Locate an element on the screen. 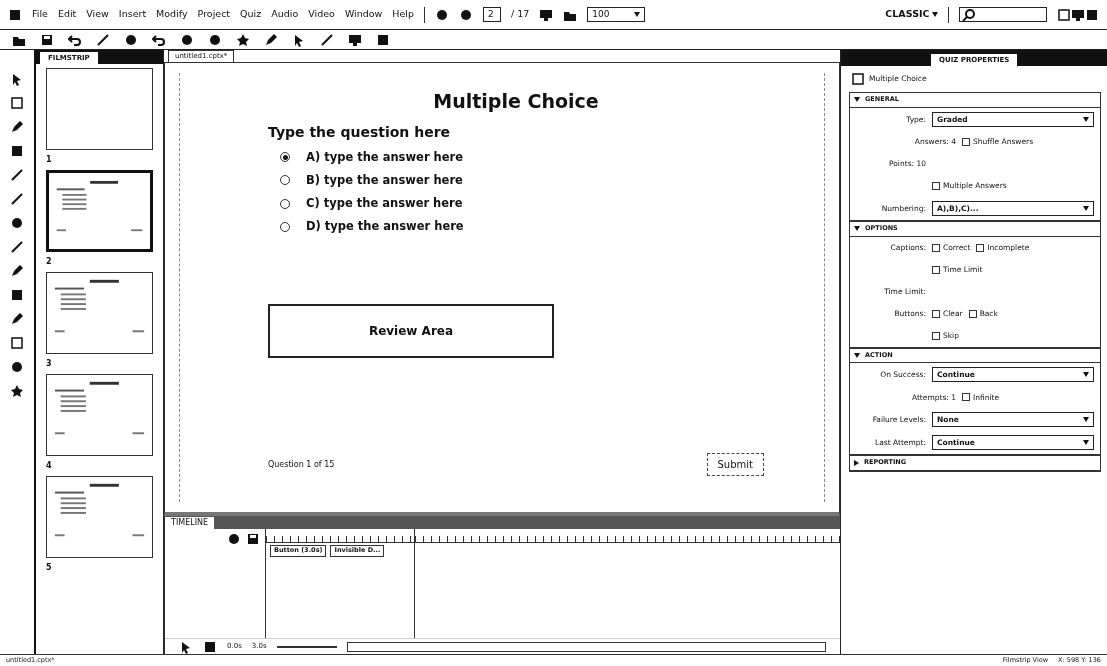  menu-item: Window is located at coordinates (363, 14).